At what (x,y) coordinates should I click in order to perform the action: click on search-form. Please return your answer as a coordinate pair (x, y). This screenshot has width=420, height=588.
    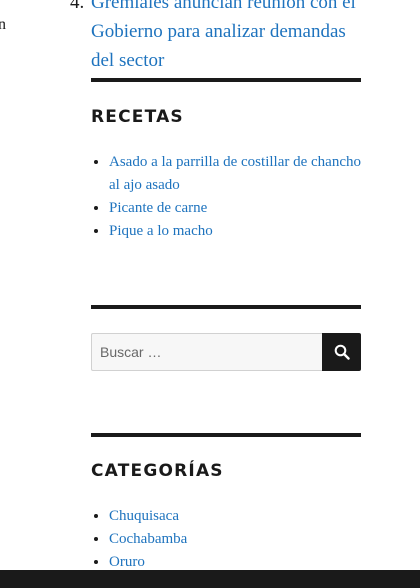
    Looking at the image, I should click on (226, 352).